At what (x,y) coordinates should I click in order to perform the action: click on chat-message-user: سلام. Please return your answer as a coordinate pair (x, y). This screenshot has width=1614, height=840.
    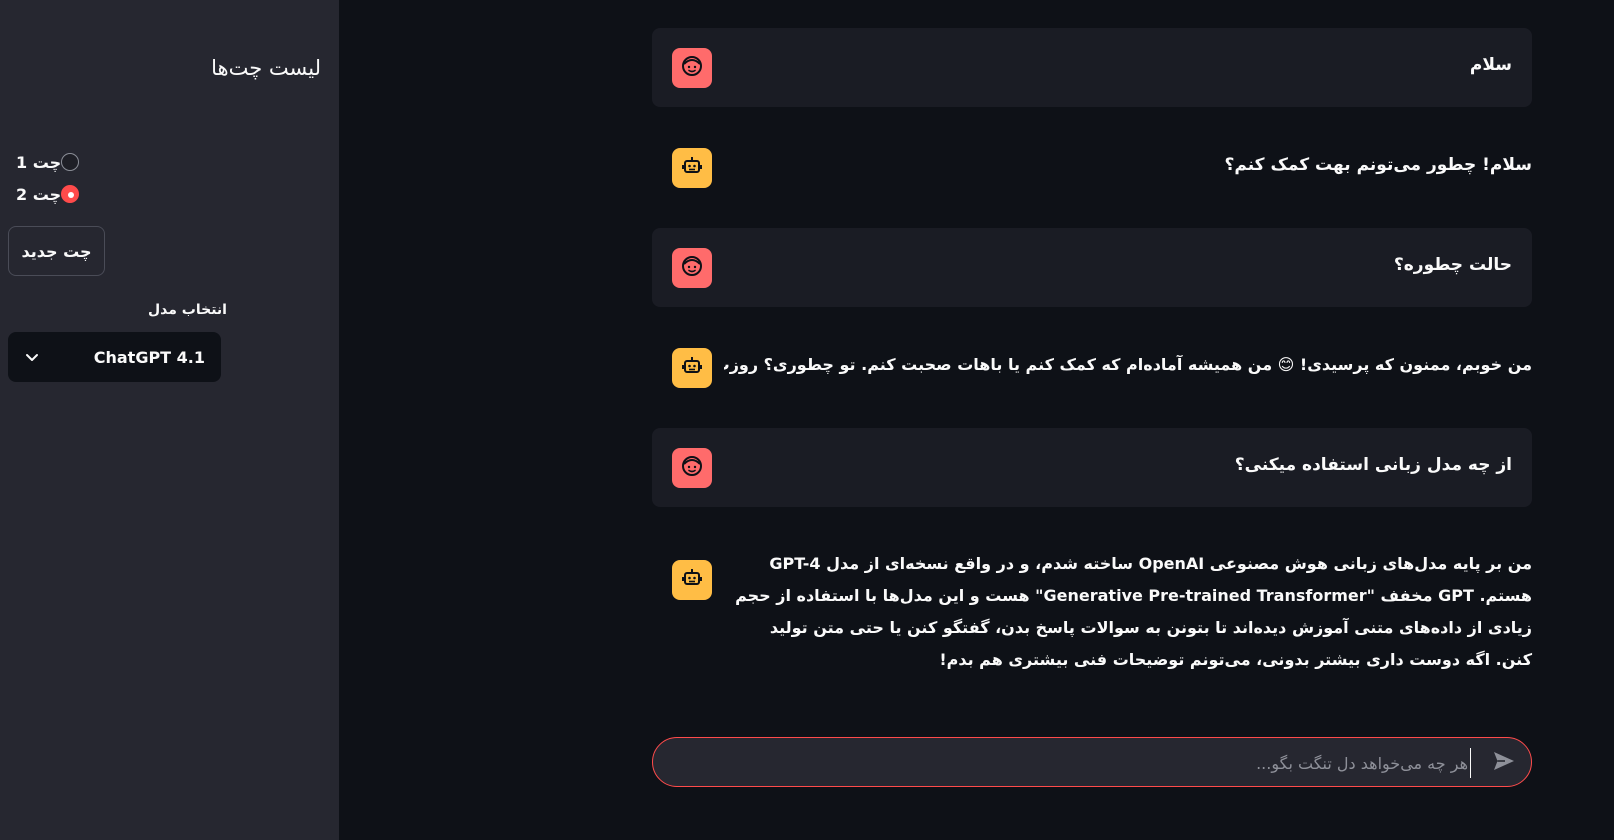
    Looking at the image, I should click on (1092, 67).